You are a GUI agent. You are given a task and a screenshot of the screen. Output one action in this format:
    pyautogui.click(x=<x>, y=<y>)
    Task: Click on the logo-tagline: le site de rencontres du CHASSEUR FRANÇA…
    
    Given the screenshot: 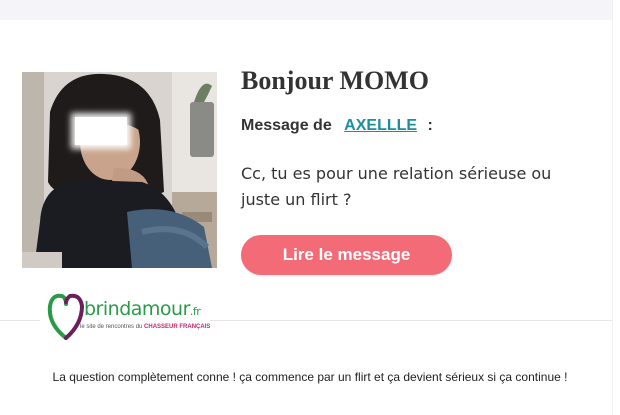 What is the action you would take?
    pyautogui.click(x=145, y=327)
    